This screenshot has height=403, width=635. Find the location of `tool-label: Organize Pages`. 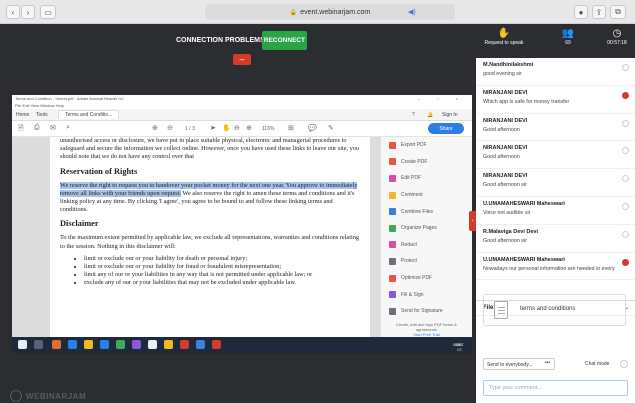

tool-label: Organize Pages is located at coordinates (419, 228).